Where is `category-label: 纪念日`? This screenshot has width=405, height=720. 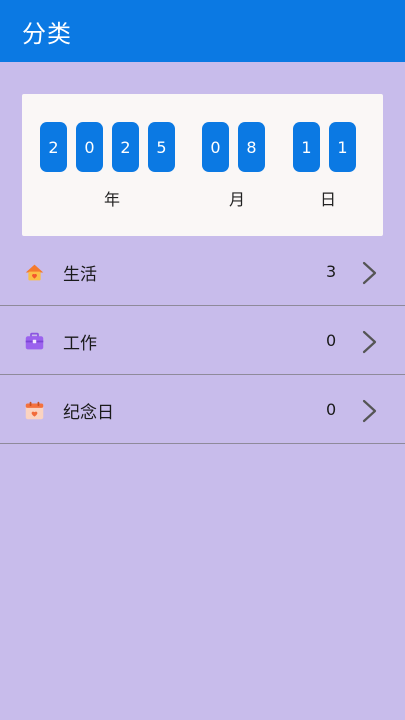 category-label: 纪念日 is located at coordinates (88, 413).